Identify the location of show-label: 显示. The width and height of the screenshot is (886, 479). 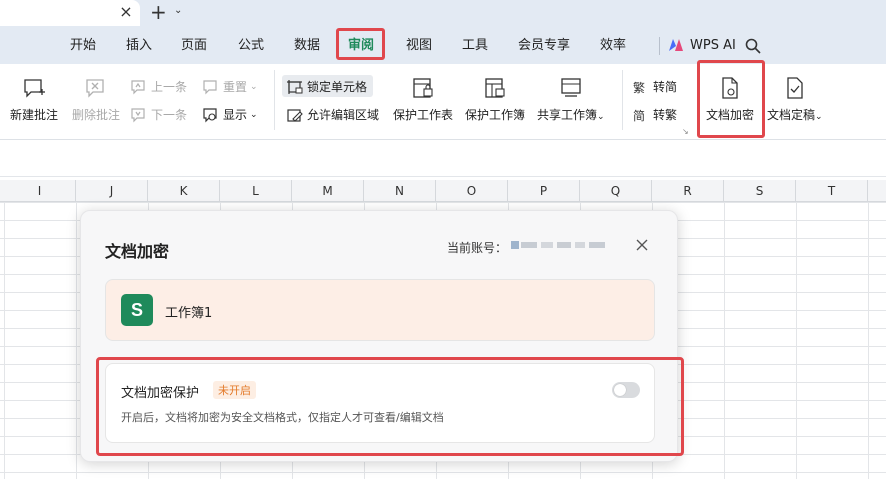
(235, 115).